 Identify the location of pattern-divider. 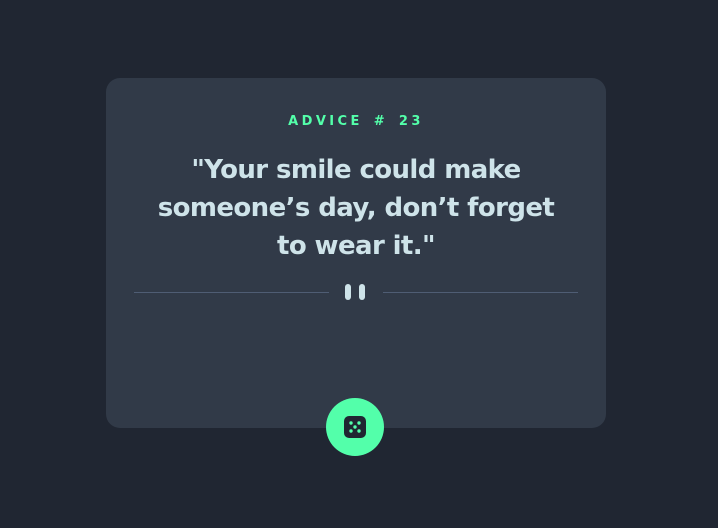
(356, 292).